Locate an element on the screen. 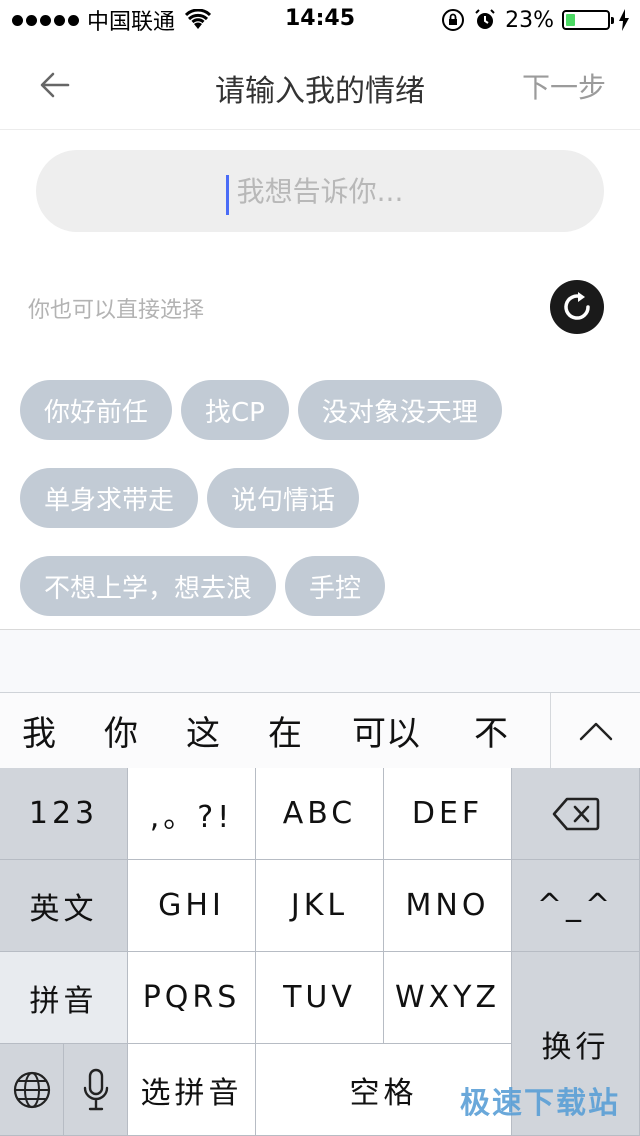 The height and width of the screenshot is (1136, 640). text-caret is located at coordinates (227, 195).